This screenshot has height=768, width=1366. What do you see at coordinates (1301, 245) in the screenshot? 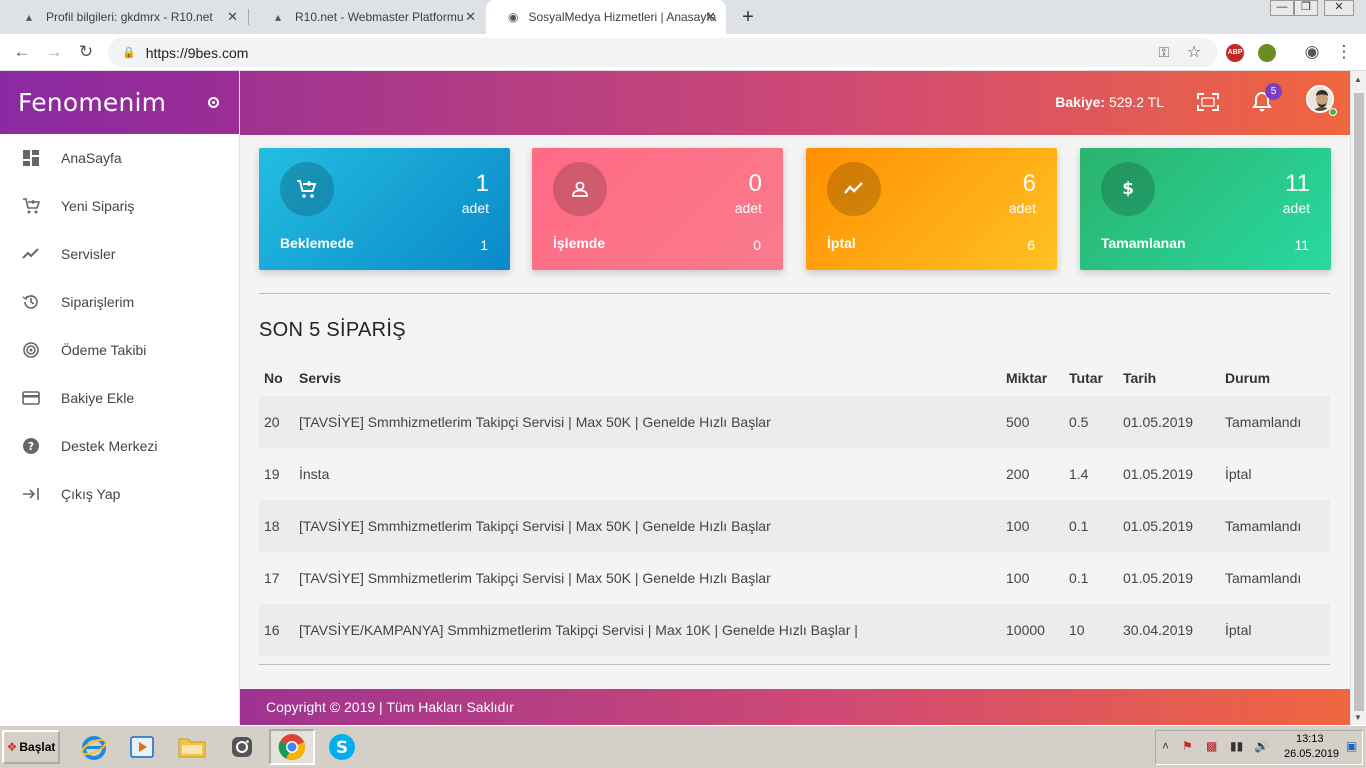
I see `card-value: 11` at bounding box center [1301, 245].